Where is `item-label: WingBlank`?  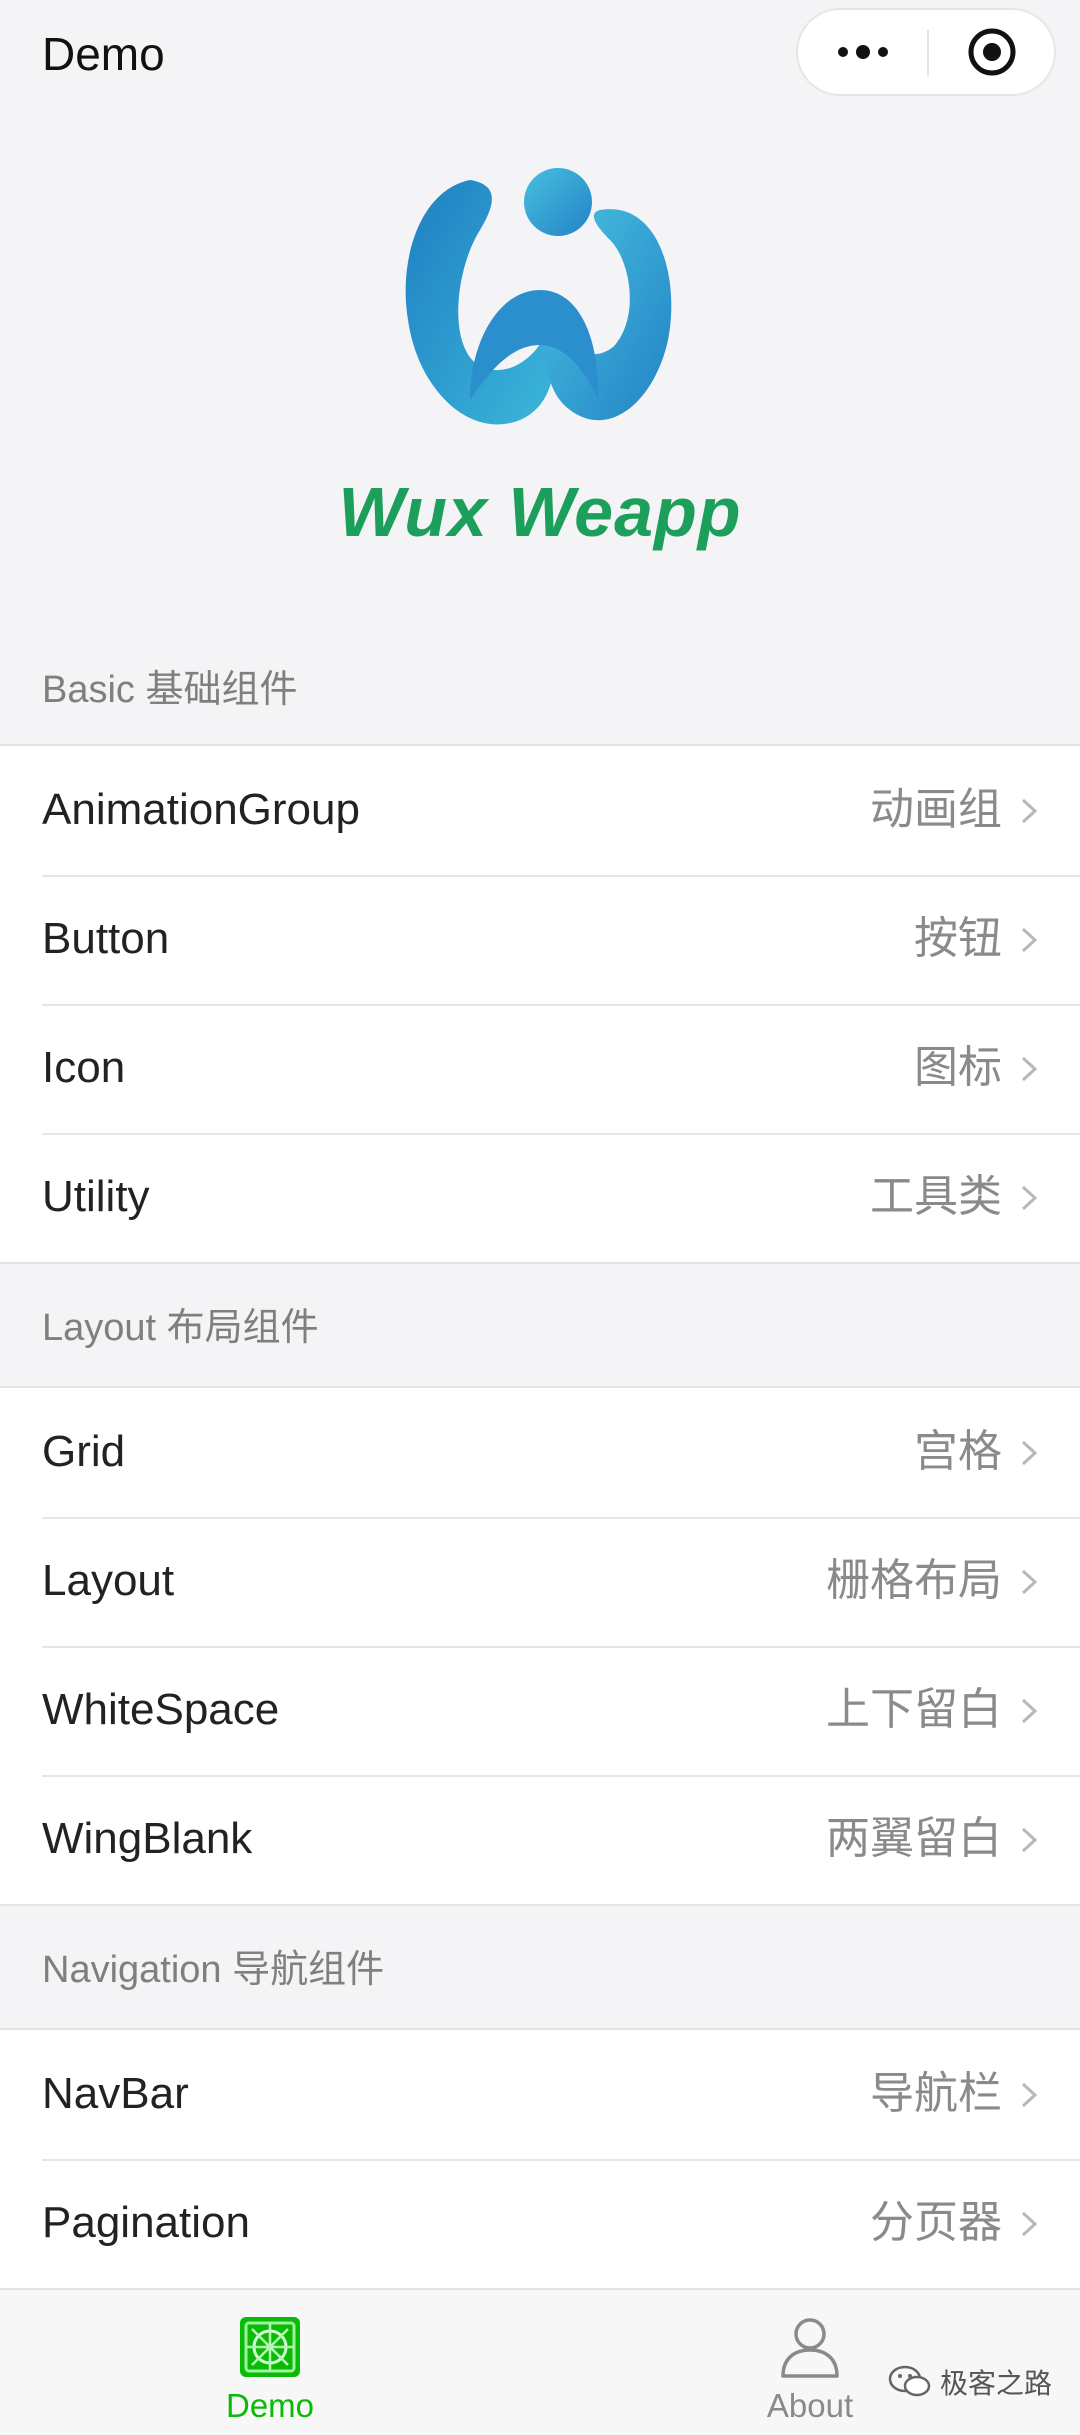
item-label: WingBlank is located at coordinates (147, 1838).